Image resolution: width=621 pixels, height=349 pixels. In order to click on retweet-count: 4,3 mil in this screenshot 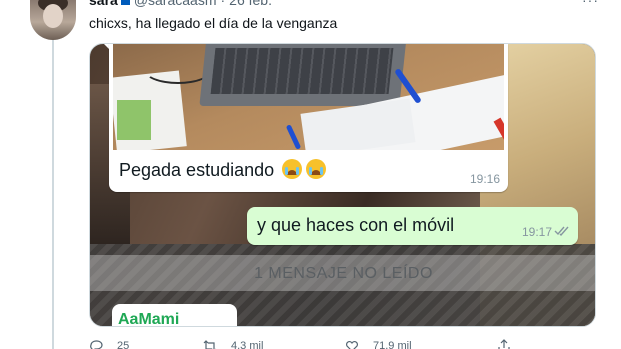, I will do `click(247, 344)`.